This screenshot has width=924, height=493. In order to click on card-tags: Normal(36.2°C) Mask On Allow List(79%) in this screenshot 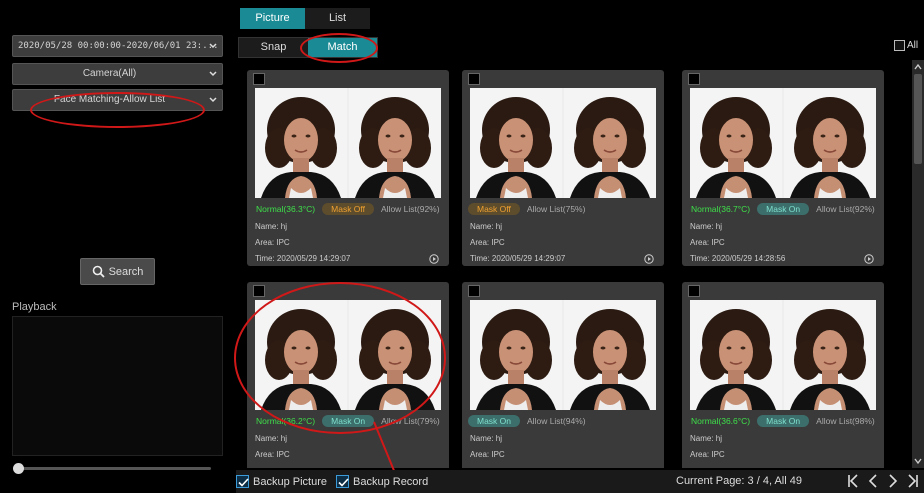, I will do `click(348, 421)`.